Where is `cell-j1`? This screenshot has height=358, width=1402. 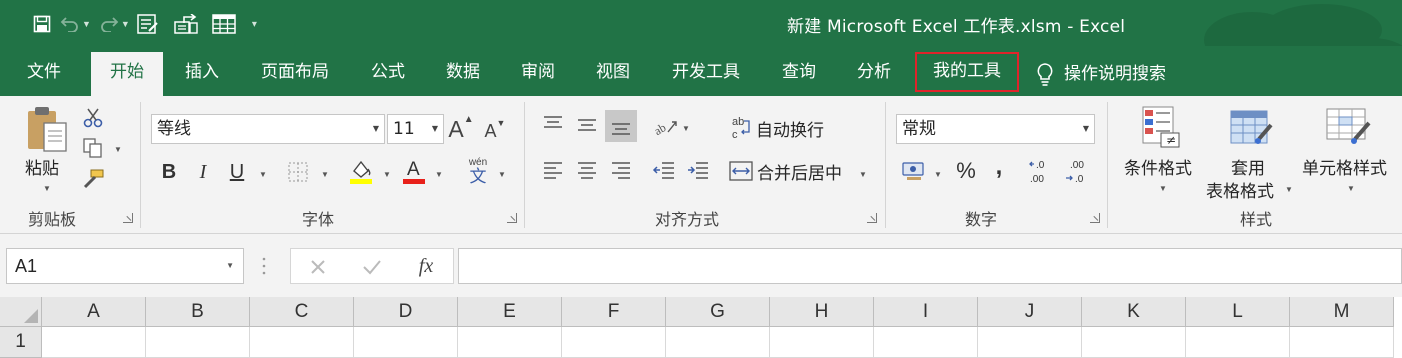 cell-j1 is located at coordinates (1030, 342).